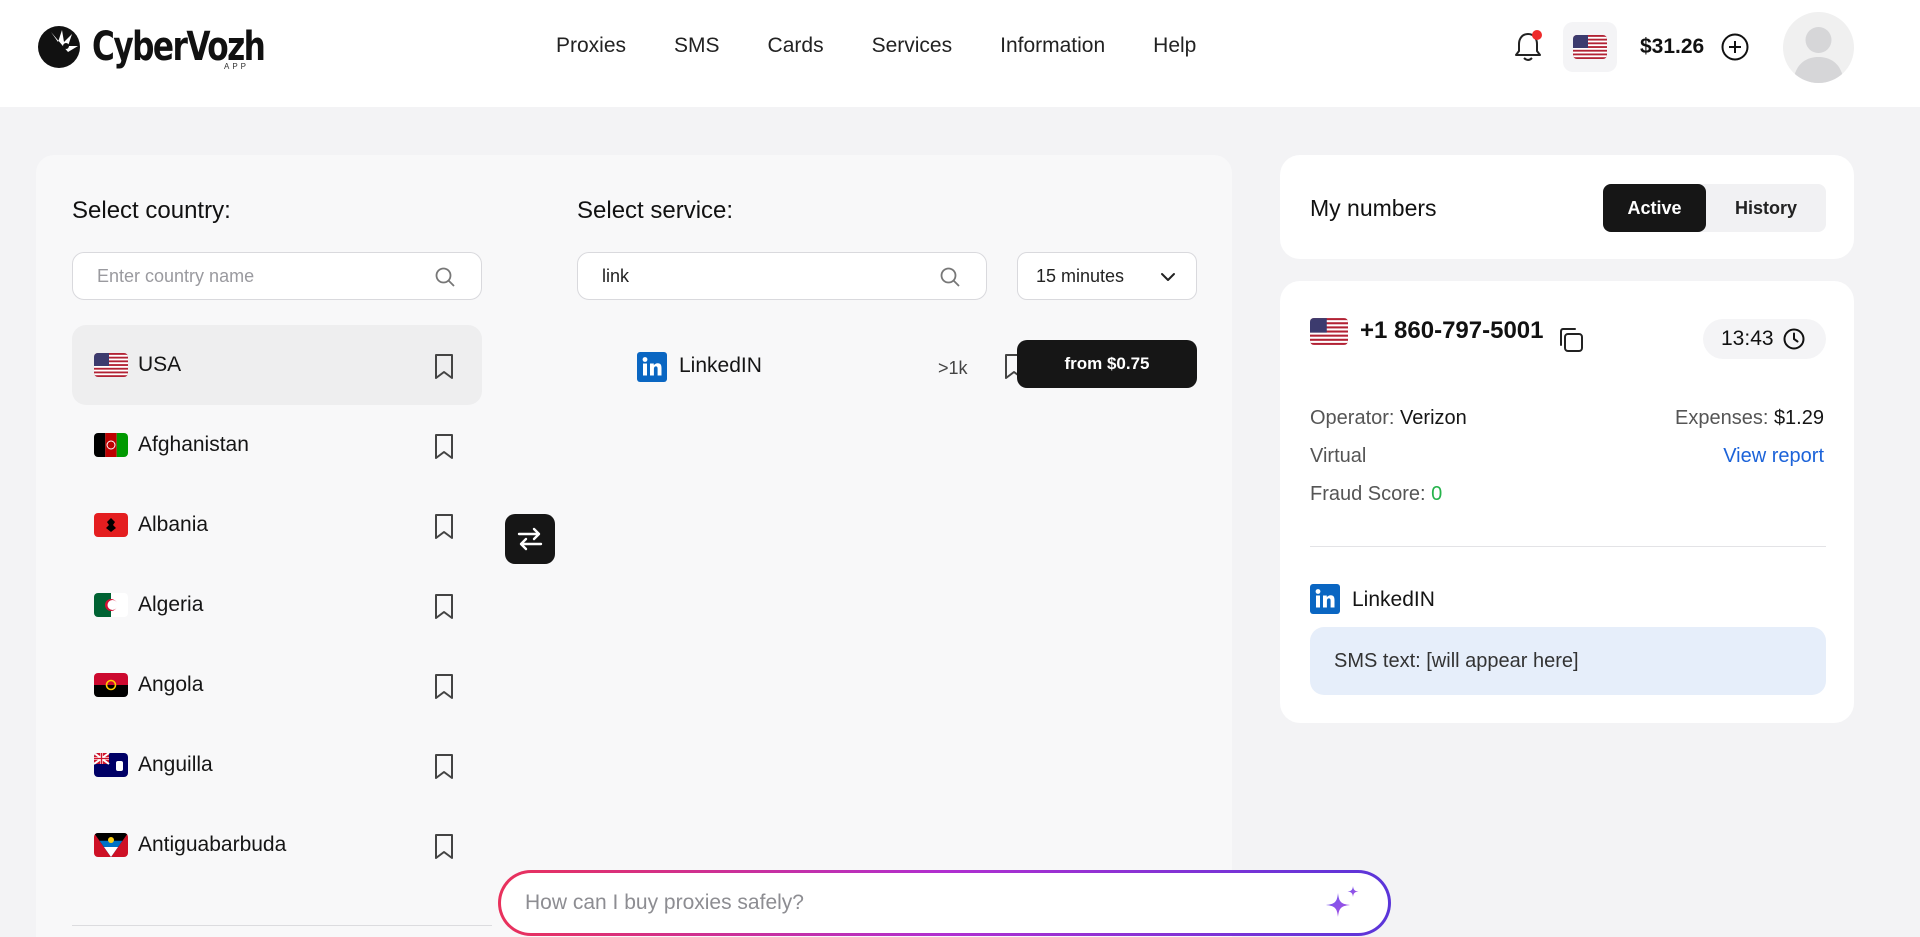  What do you see at coordinates (111, 765) in the screenshot?
I see `ai-flag-icon` at bounding box center [111, 765].